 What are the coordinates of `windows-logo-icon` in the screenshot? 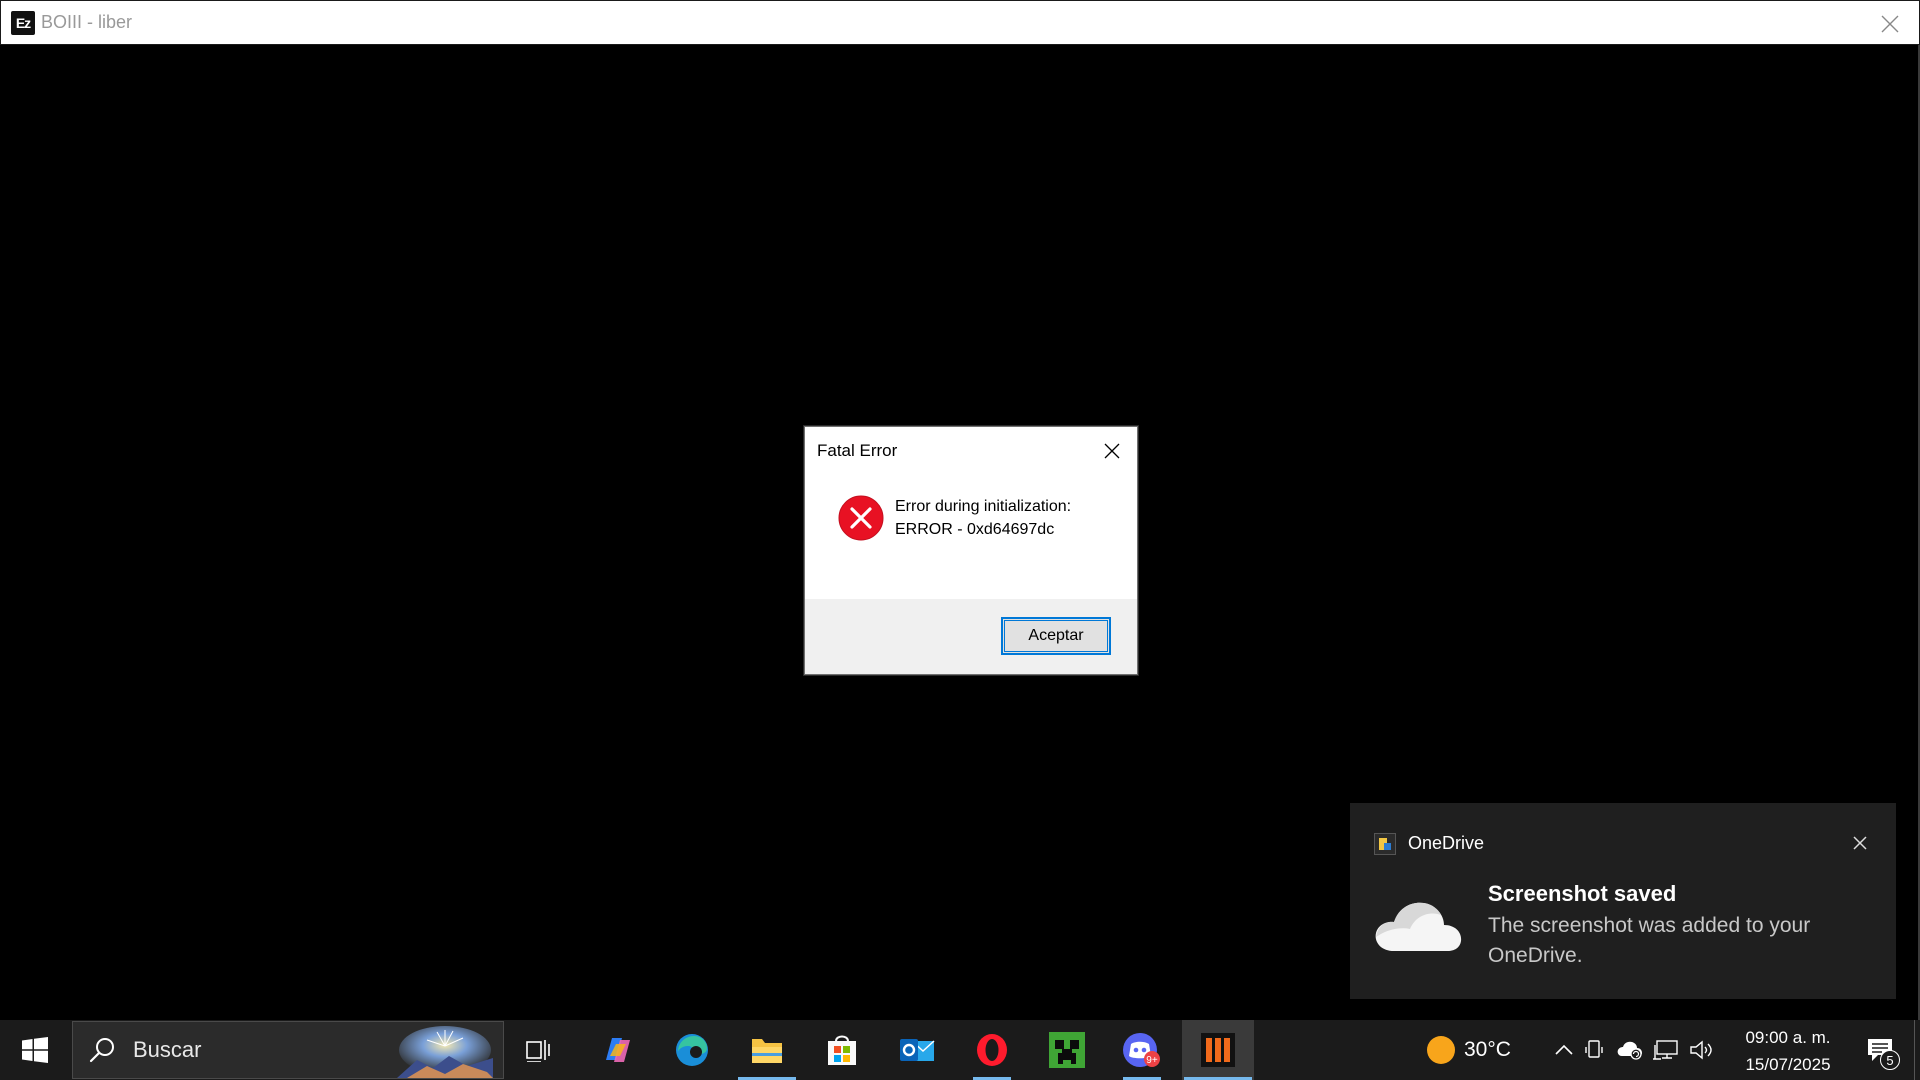 It's located at (35, 1050).